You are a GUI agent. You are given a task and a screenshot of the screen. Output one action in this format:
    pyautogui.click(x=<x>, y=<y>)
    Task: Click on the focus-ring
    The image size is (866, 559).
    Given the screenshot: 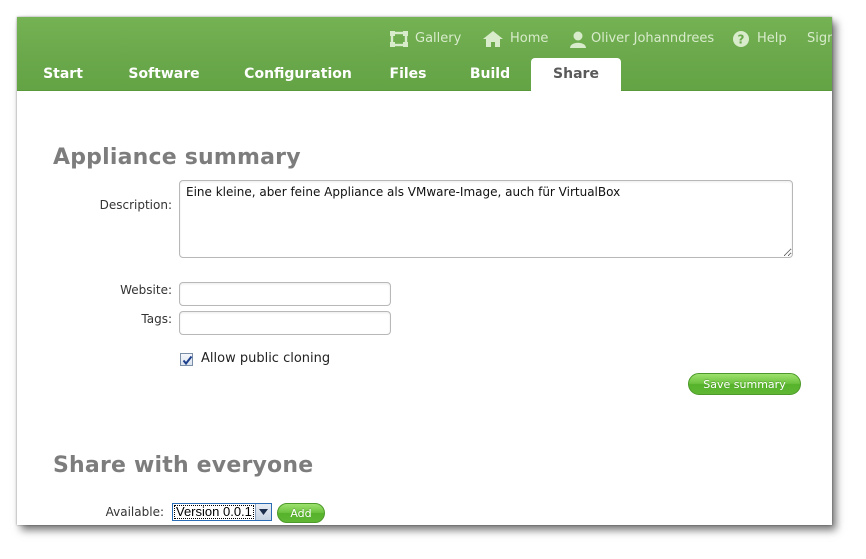 What is the action you would take?
    pyautogui.click(x=214, y=512)
    